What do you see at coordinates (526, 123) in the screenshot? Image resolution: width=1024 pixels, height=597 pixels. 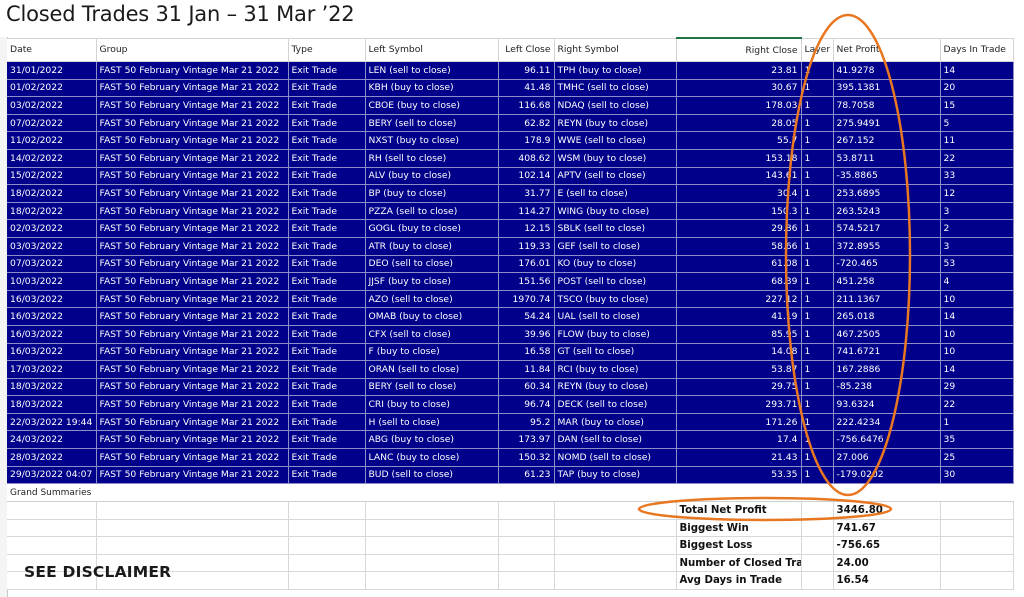 I see `cell-left-close: 62.82` at bounding box center [526, 123].